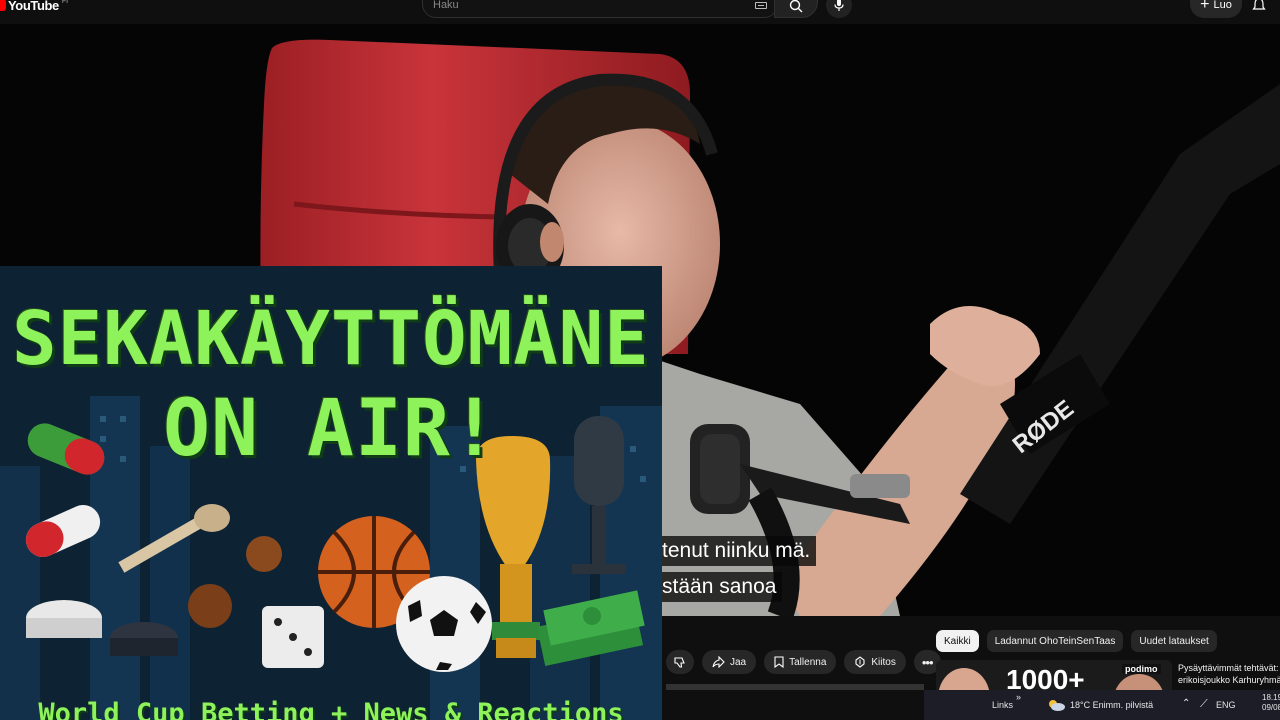 Image resolution: width=1280 pixels, height=720 pixels. What do you see at coordinates (1002, 705) in the screenshot?
I see `links-toolbar: Links` at bounding box center [1002, 705].